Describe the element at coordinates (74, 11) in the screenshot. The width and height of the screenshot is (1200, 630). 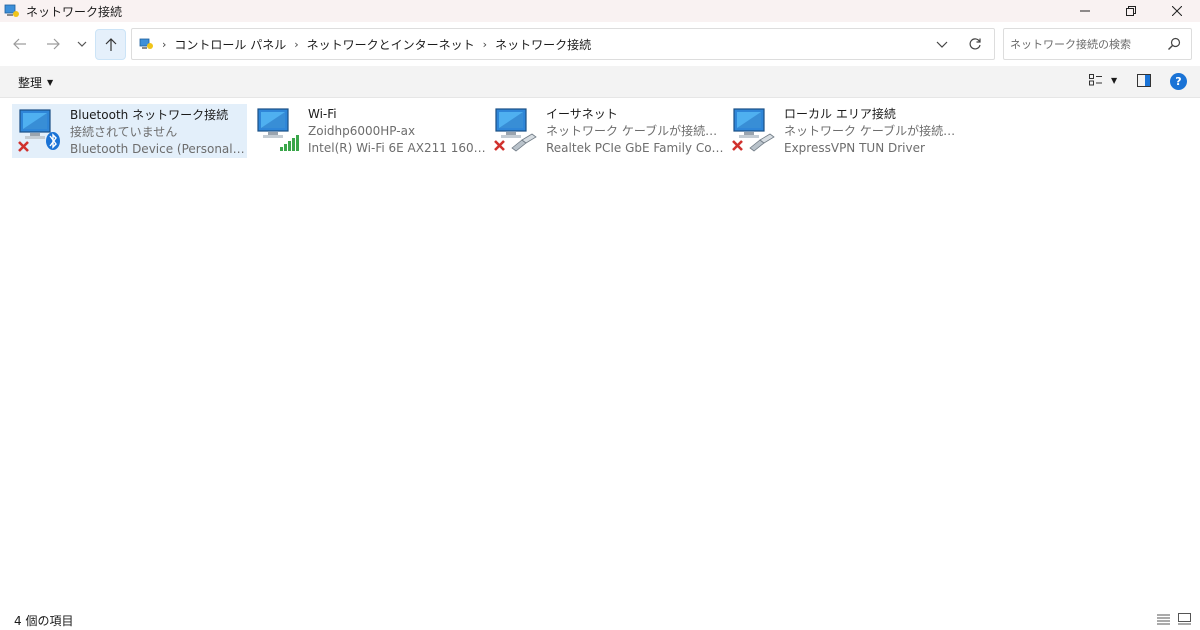
I see `window-title: ネットワーク接続` at that location.